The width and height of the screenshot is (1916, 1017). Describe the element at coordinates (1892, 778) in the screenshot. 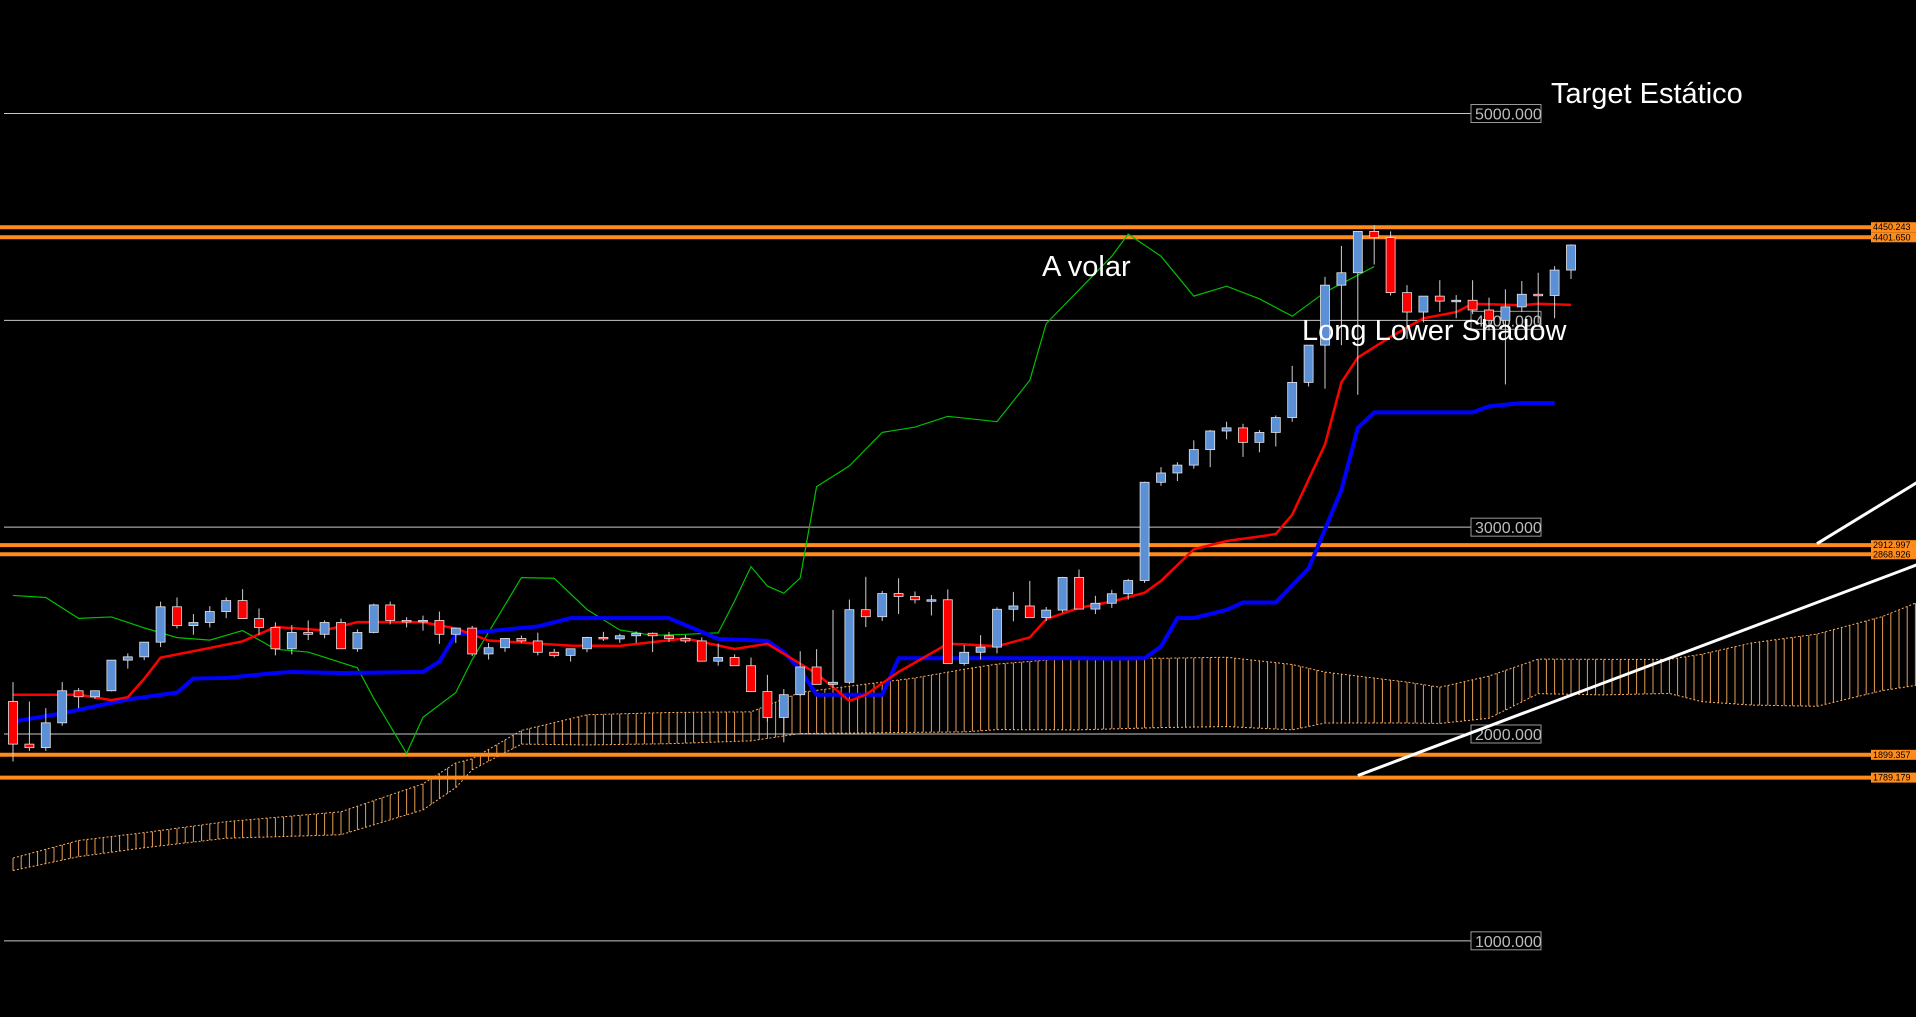

I see `resistance-label: 1789.179` at that location.